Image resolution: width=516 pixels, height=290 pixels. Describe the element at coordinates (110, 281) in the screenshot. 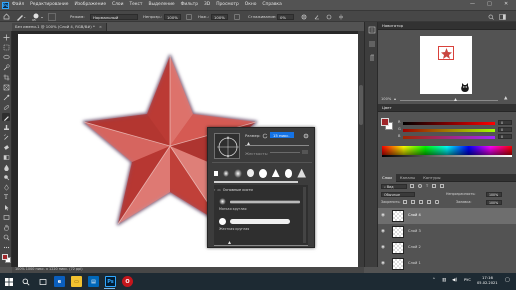

I see `photoshop-taskbar-icon: Ps` at that location.